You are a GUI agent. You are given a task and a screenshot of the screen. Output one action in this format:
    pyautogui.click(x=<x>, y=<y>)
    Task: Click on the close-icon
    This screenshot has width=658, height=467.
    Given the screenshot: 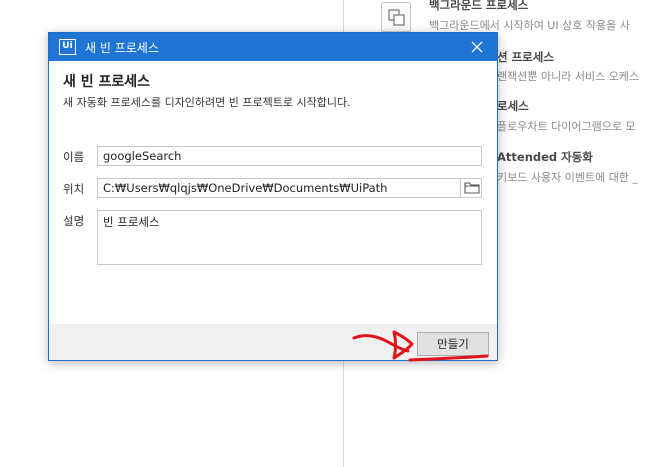 What is the action you would take?
    pyautogui.click(x=477, y=46)
    